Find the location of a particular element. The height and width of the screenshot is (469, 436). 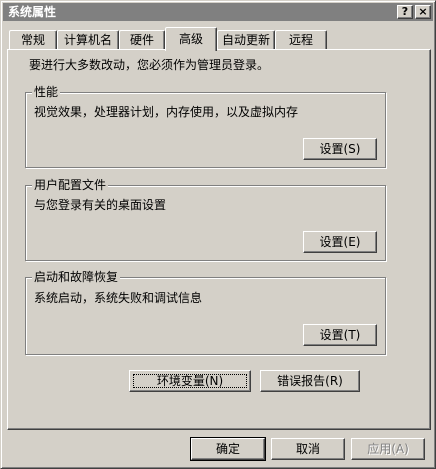

apply-button-label: 应用(A) is located at coordinates (388, 449).